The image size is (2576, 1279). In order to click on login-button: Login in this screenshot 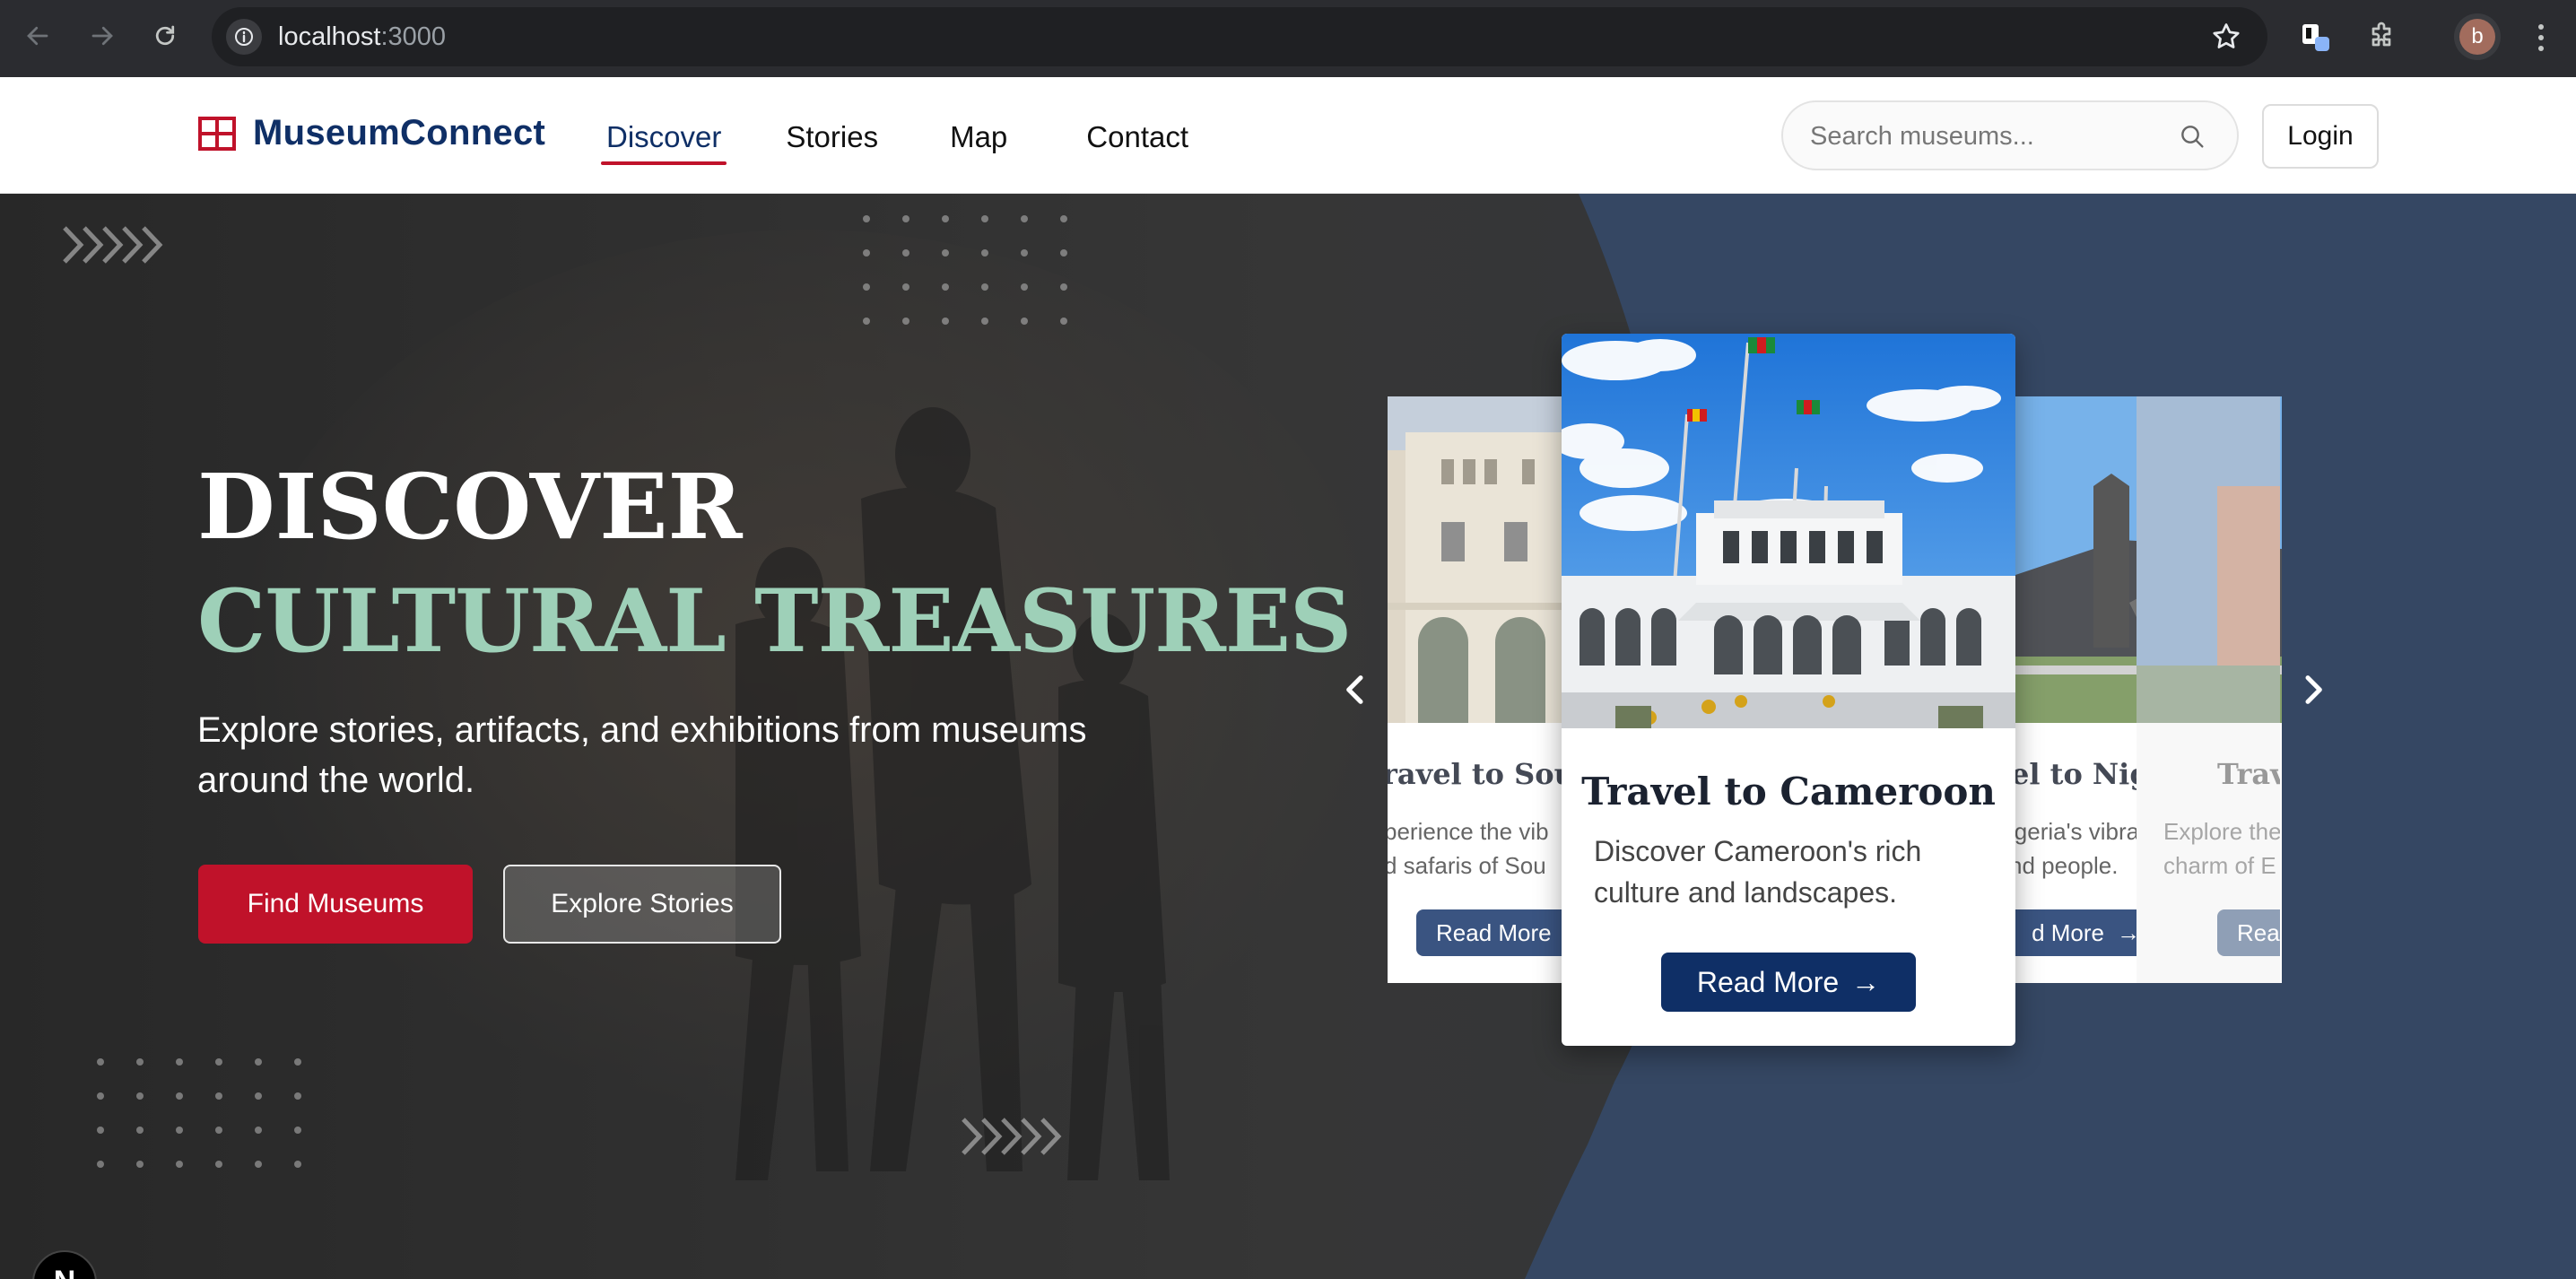, I will do `click(2320, 136)`.